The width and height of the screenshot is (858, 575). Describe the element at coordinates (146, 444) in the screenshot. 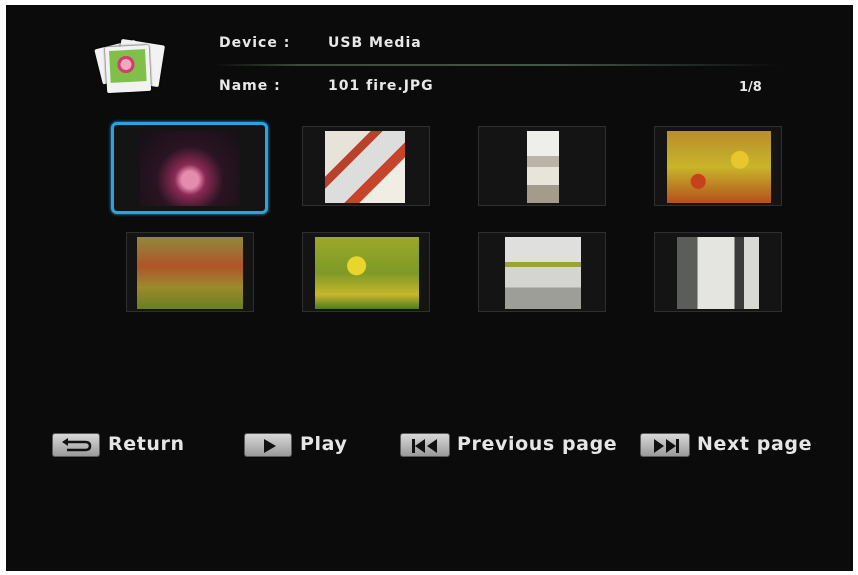

I see `return-label: Return` at that location.